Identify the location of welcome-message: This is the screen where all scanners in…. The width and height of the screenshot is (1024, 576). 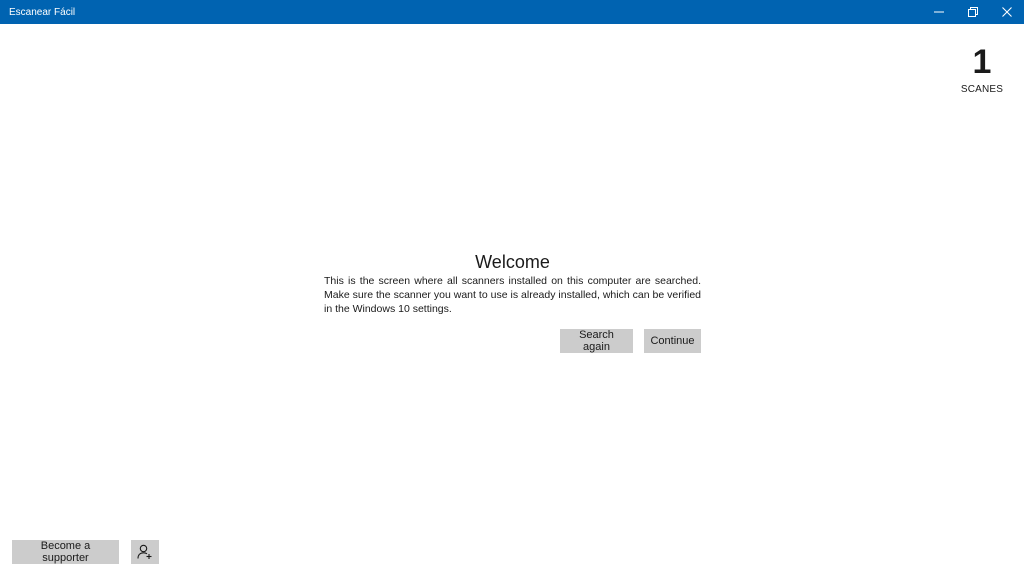
(512, 295).